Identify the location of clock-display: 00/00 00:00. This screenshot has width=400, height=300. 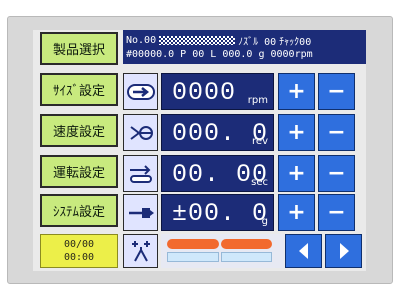
(79, 251).